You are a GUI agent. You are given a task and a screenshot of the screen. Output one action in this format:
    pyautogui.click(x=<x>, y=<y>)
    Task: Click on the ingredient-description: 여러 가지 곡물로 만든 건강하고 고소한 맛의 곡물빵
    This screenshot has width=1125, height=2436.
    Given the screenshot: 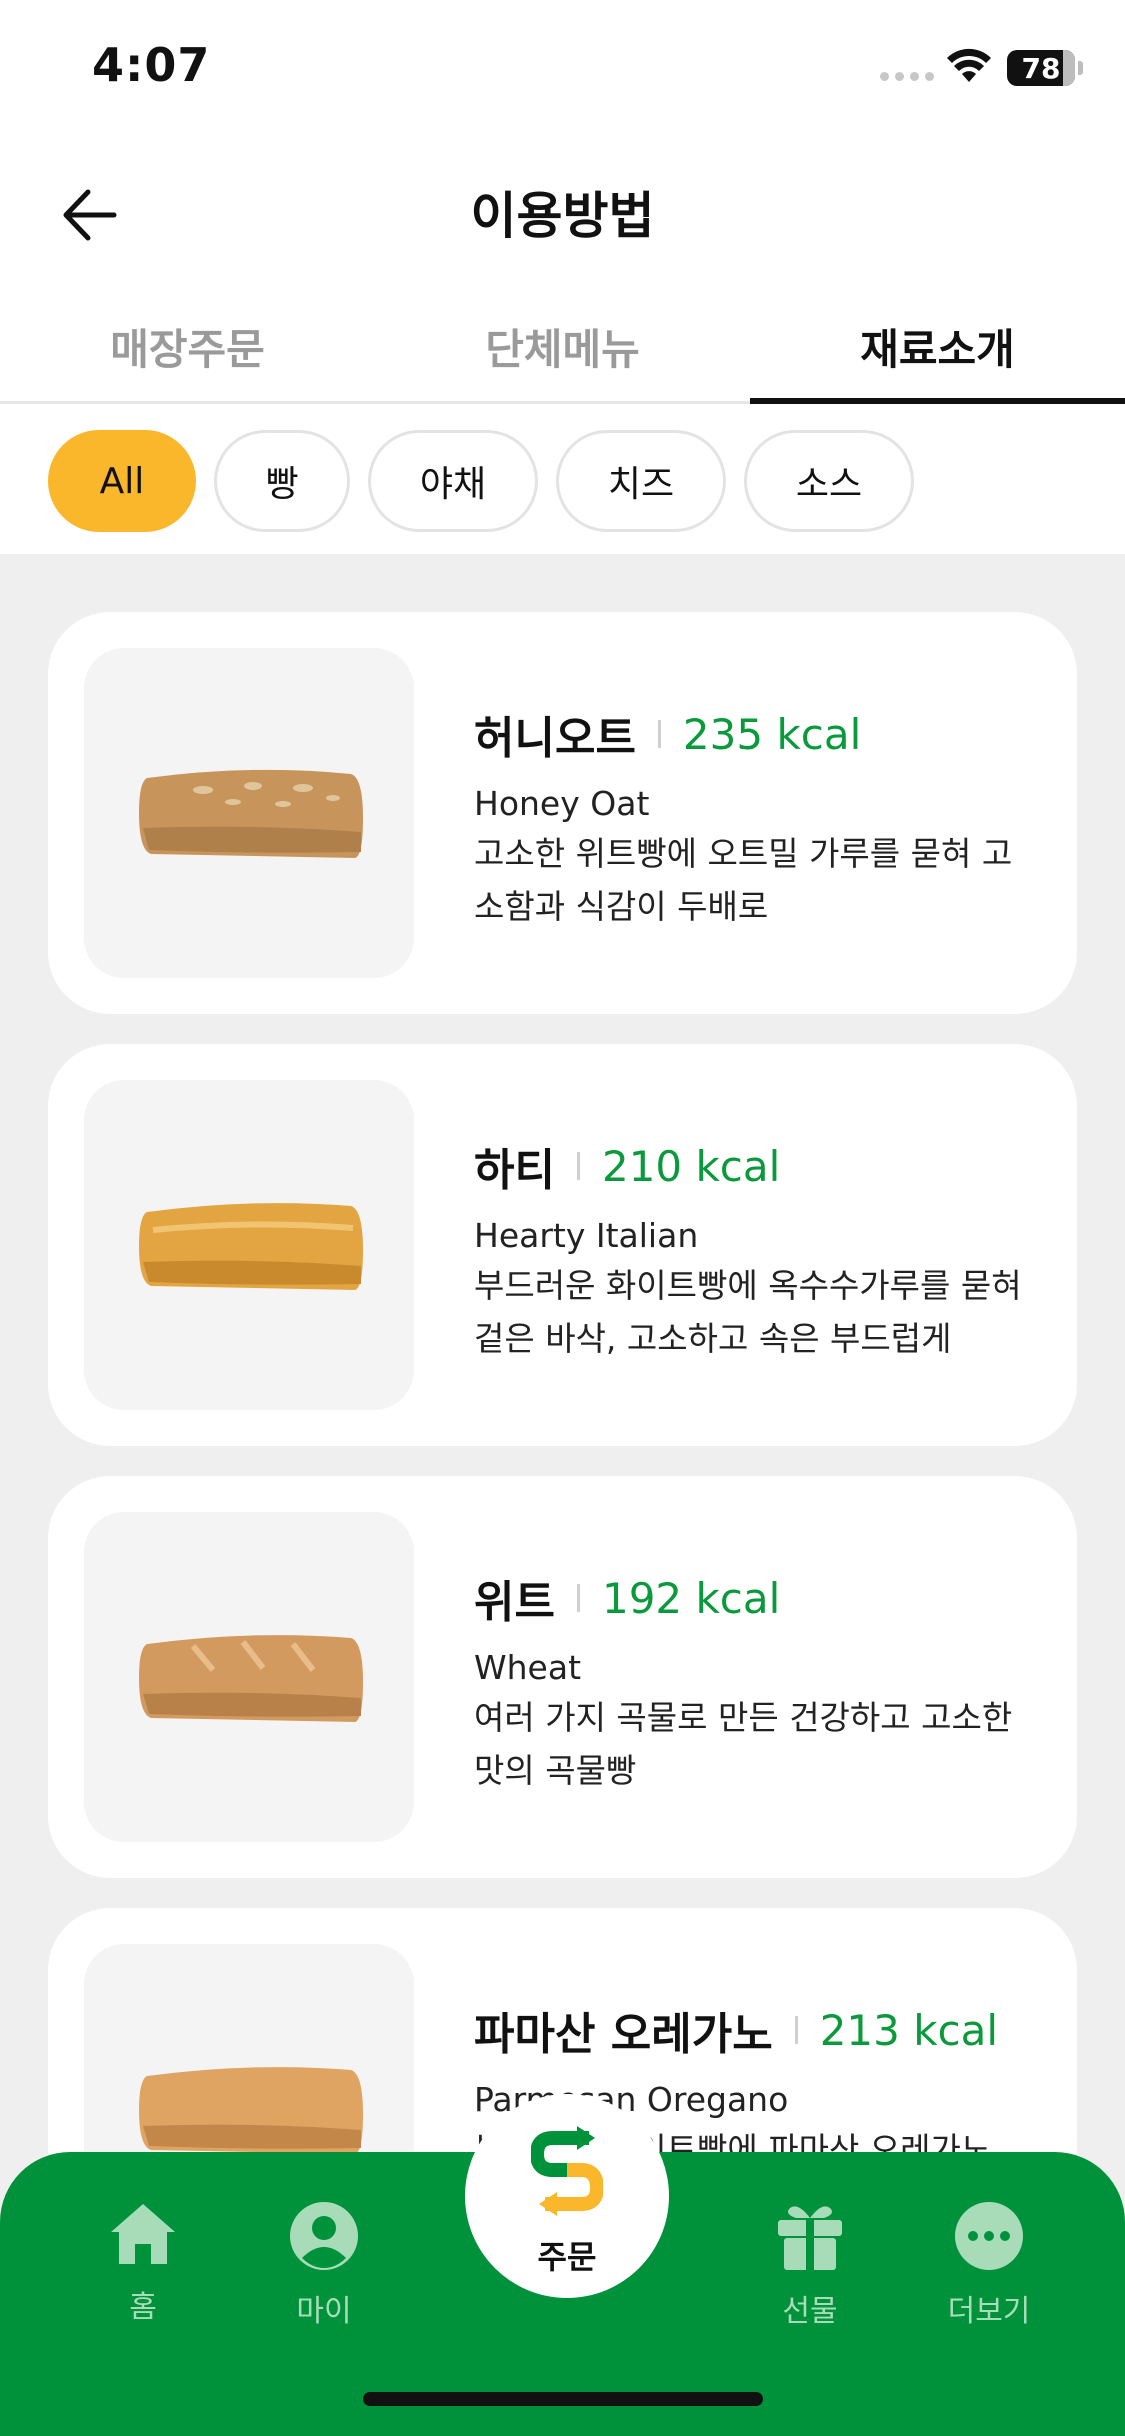 What is the action you would take?
    pyautogui.click(x=743, y=1744)
    